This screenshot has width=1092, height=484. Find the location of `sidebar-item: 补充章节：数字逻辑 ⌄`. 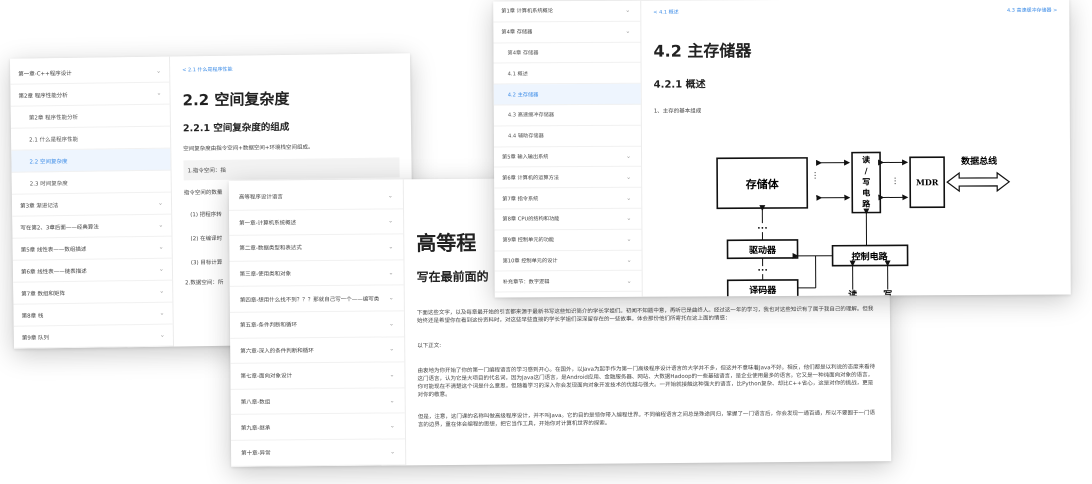

sidebar-item: 补充章节：数字逻辑 ⌄ is located at coordinates (568, 282).